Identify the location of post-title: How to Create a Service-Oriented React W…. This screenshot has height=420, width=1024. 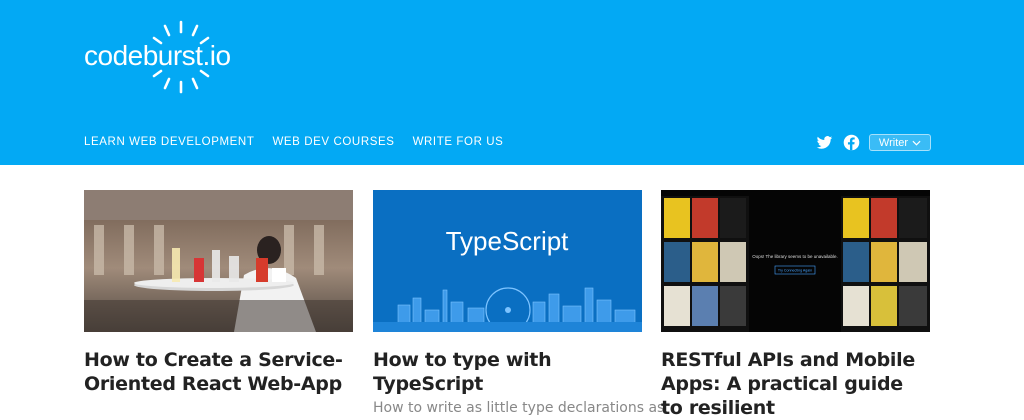
(218, 372).